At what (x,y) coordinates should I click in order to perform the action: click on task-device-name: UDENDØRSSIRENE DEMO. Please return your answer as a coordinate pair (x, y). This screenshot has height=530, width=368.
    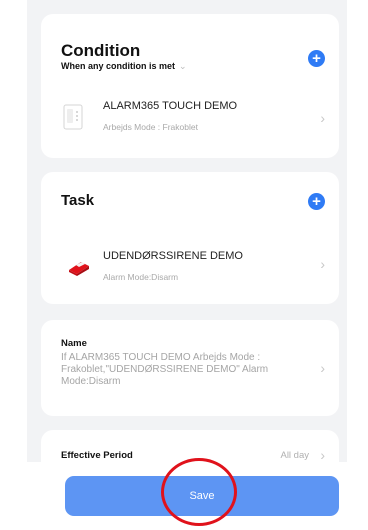
    Looking at the image, I should click on (173, 256).